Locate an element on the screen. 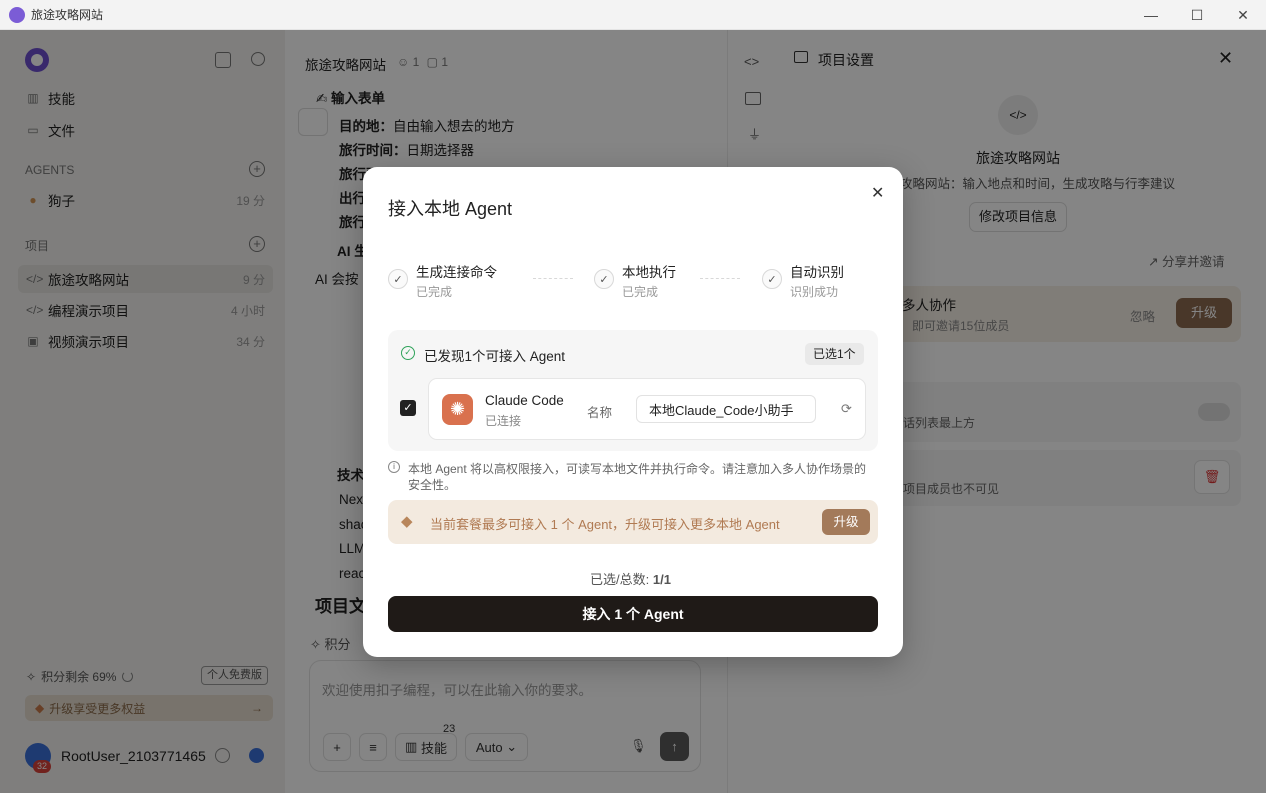  agent-status: 已连接 is located at coordinates (503, 421).